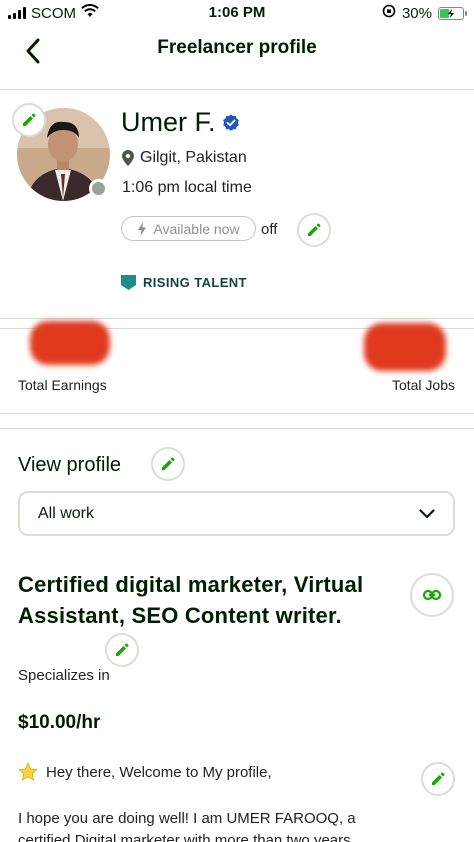  I want to click on edit-availability-button, so click(314, 230).